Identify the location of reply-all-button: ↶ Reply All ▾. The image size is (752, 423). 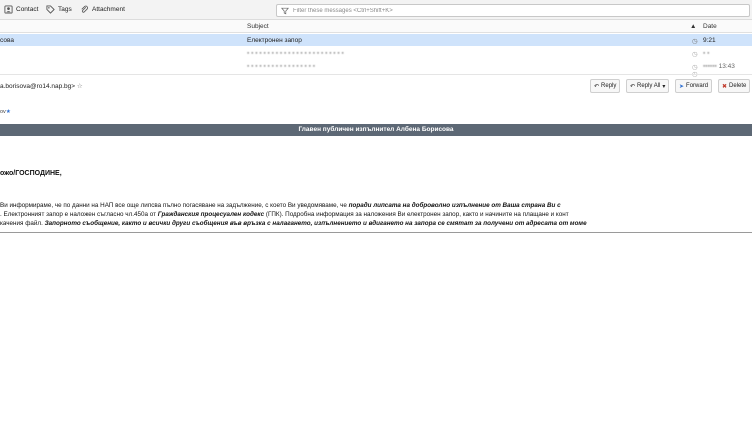
(648, 86).